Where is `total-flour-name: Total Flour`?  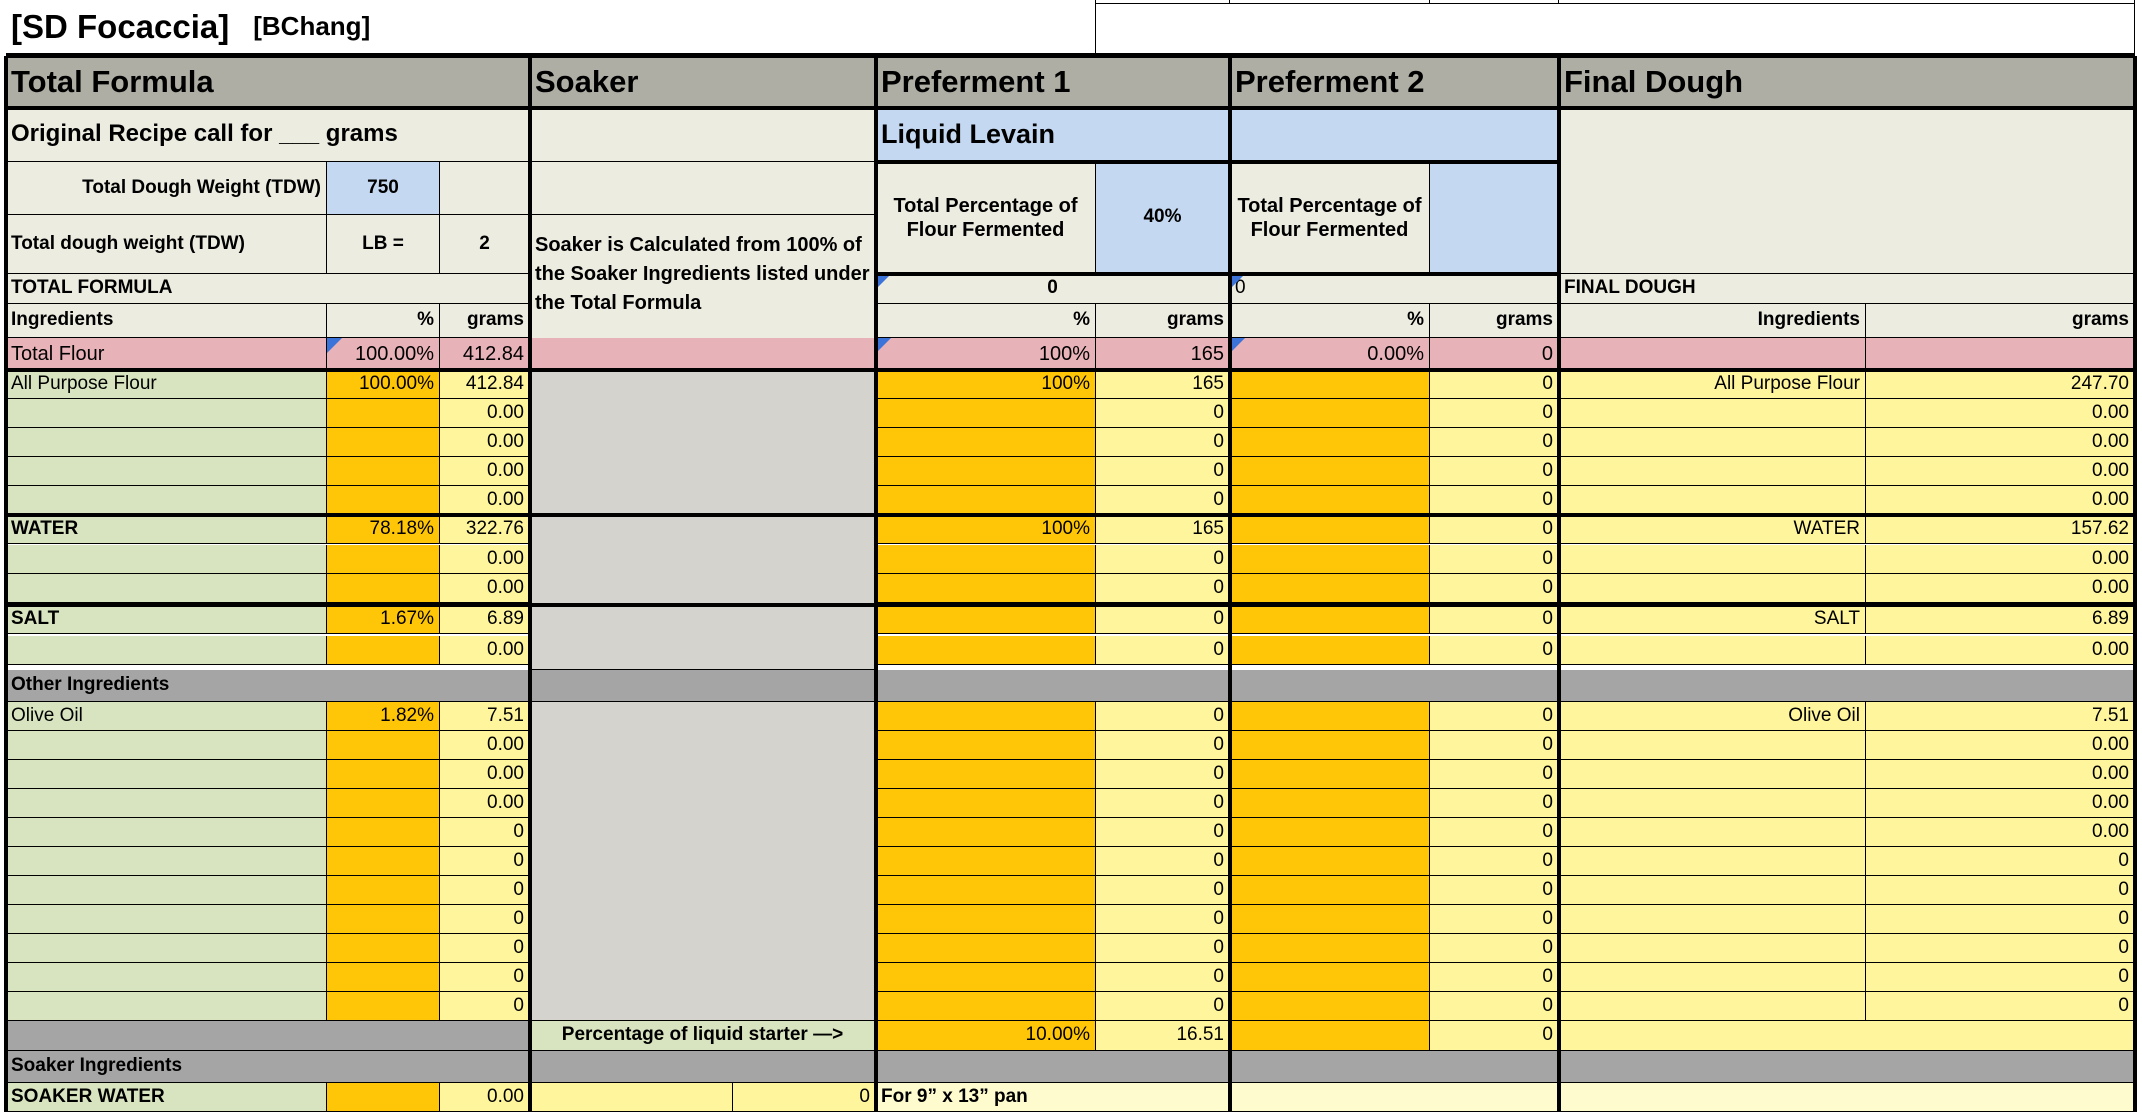
total-flour-name: Total Flour is located at coordinates (166, 354).